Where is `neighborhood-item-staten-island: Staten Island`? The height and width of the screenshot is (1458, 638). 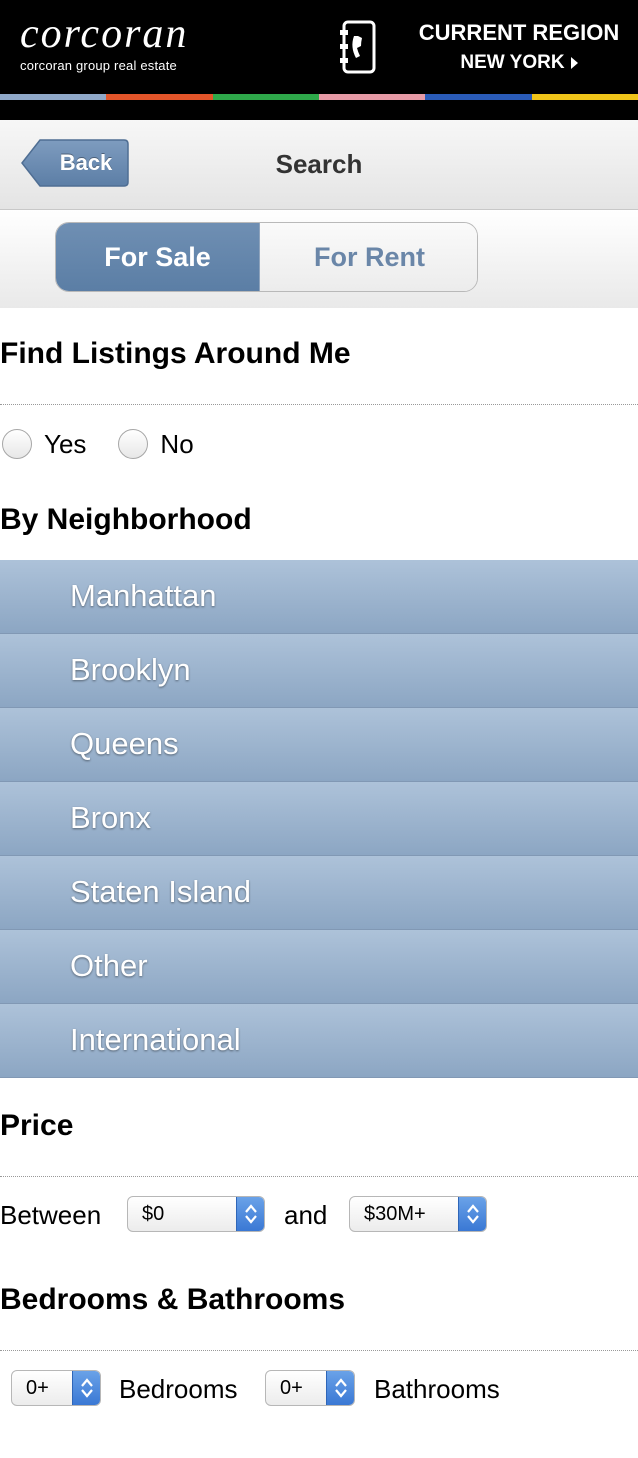 neighborhood-item-staten-island: Staten Island is located at coordinates (319, 893).